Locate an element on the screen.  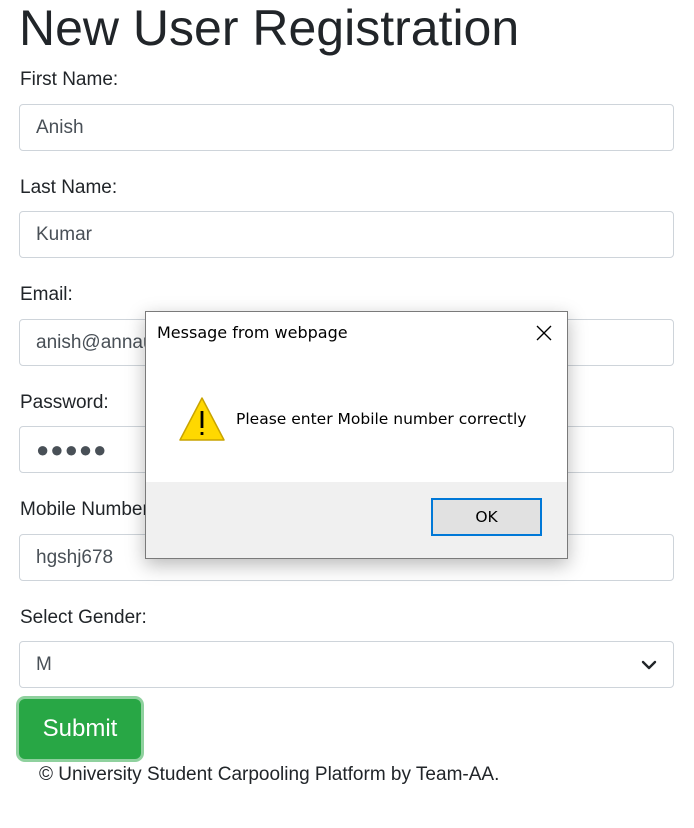
first-name-label: First Name: is located at coordinates (69, 79).